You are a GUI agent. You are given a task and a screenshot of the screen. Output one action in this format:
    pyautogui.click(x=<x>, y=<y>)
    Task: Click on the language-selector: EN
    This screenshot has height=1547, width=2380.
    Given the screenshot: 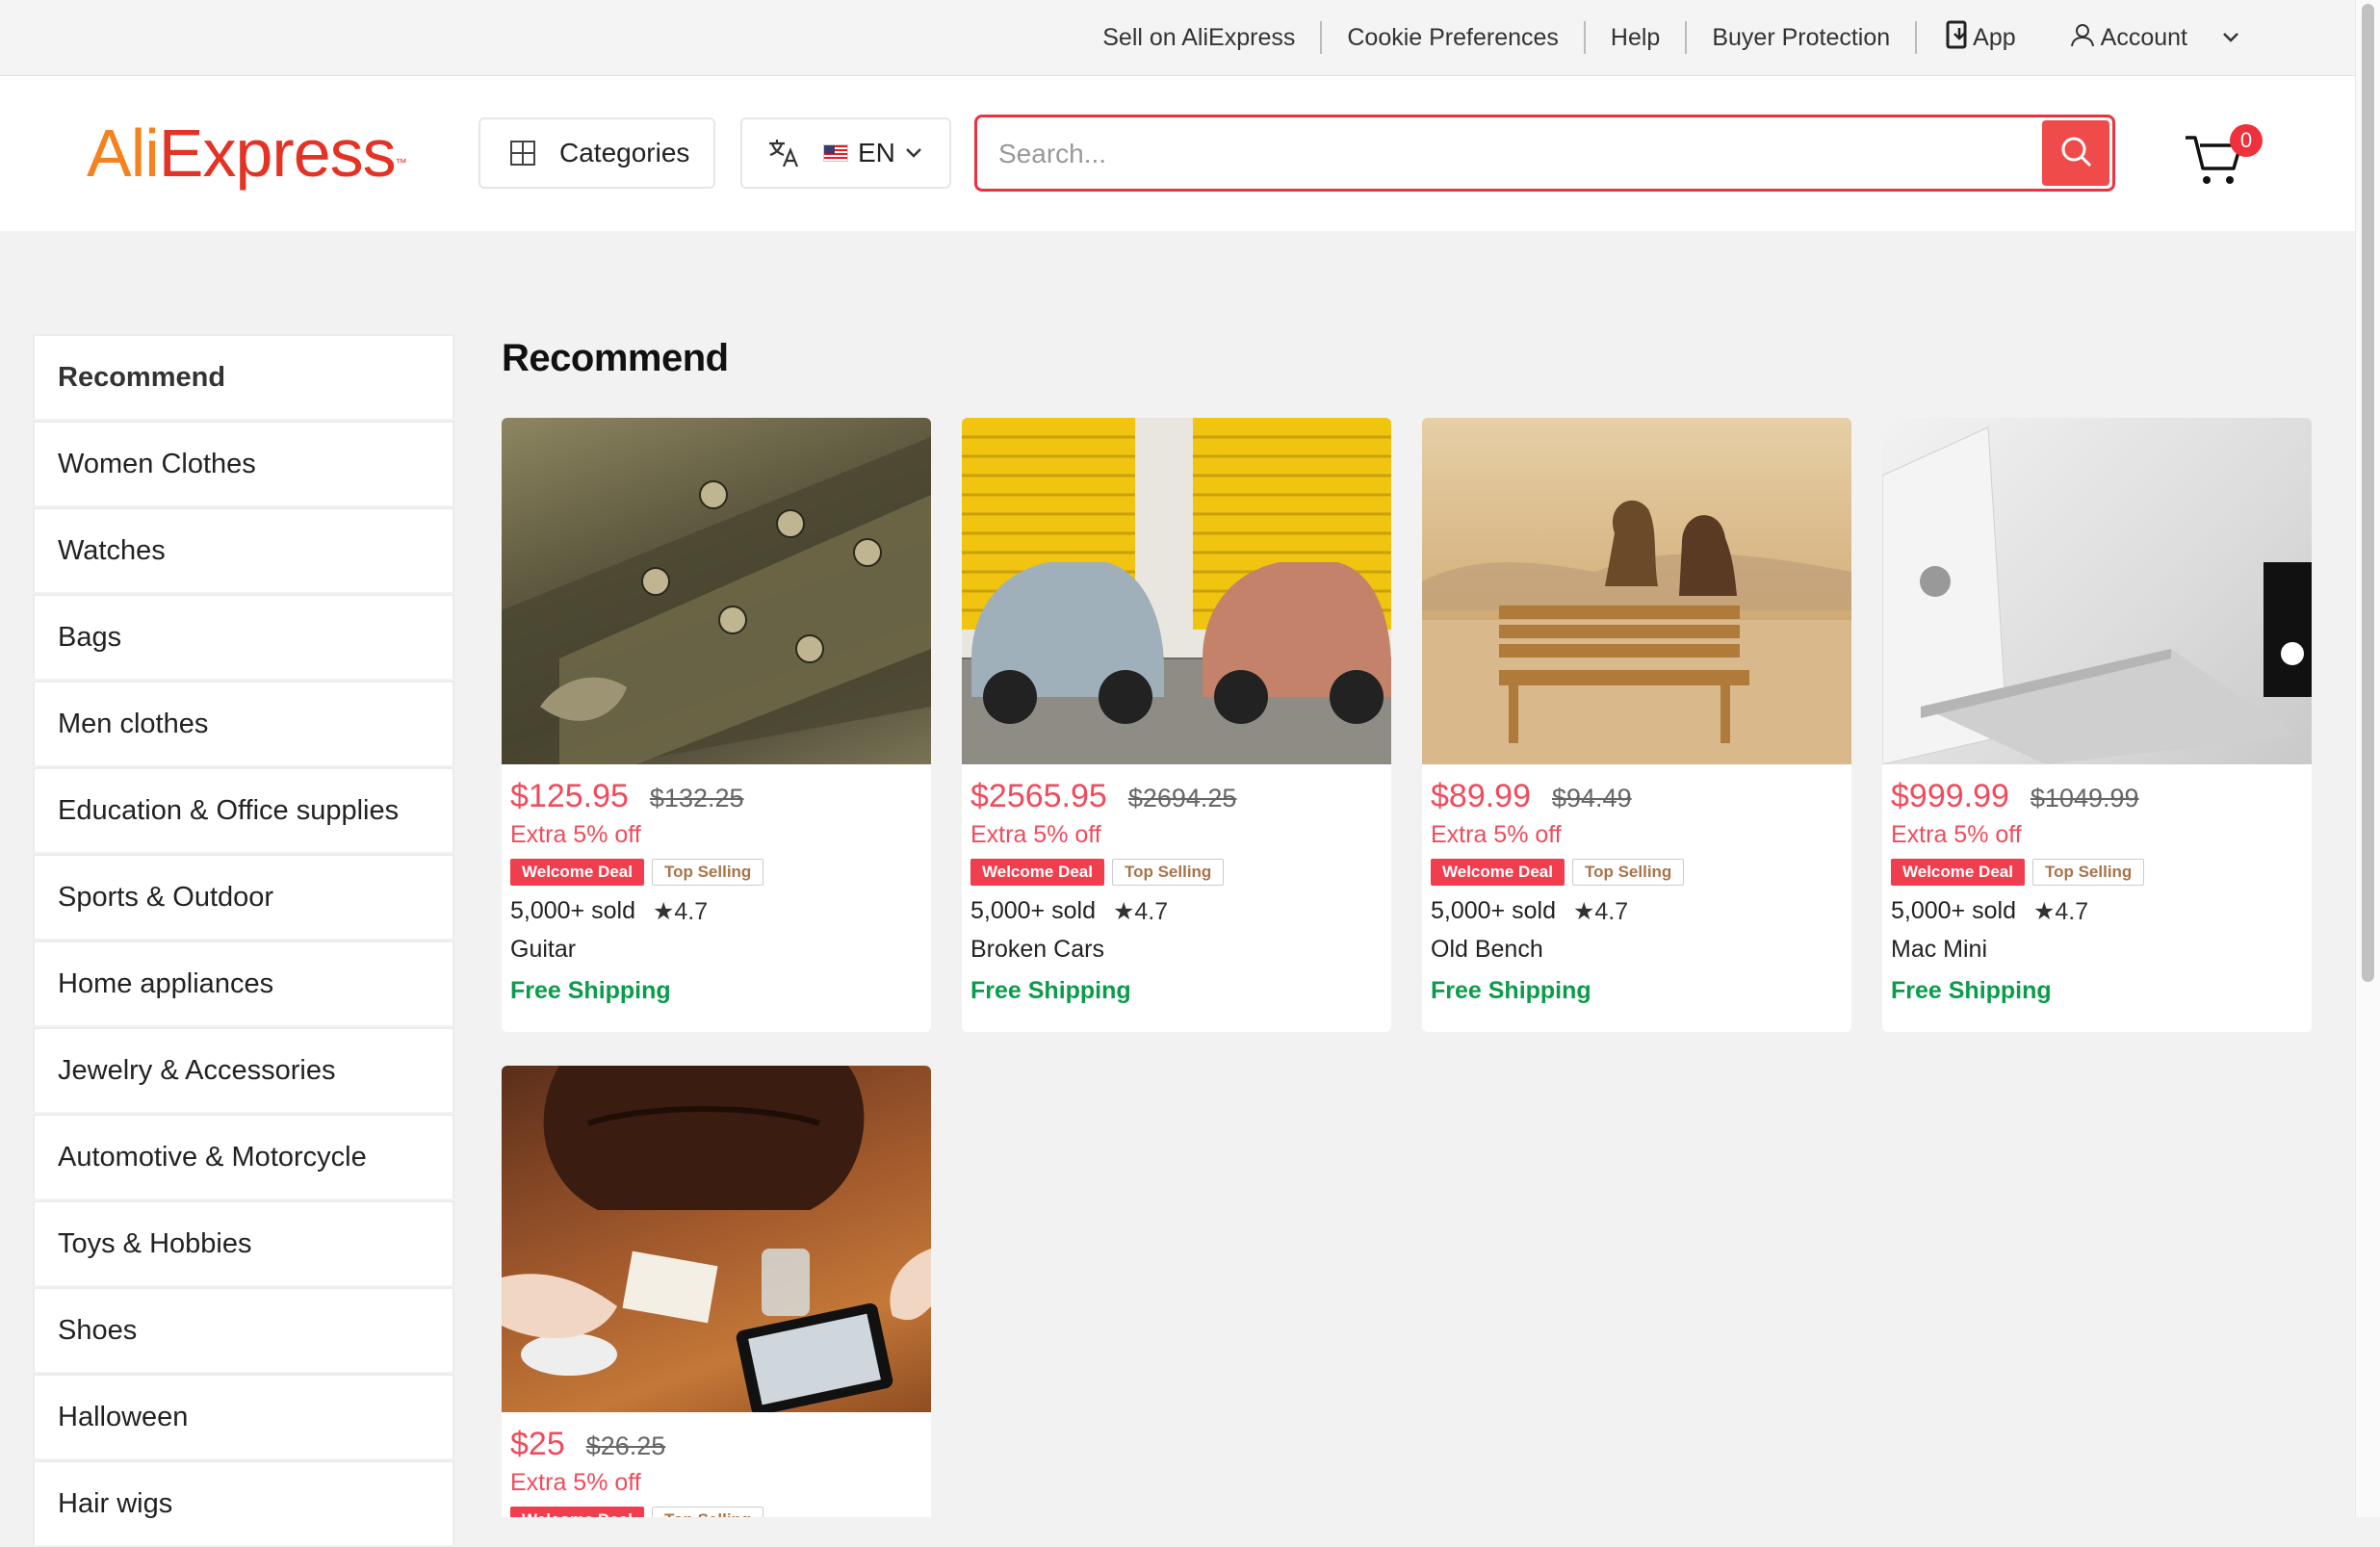 What is the action you would take?
    pyautogui.click(x=846, y=153)
    